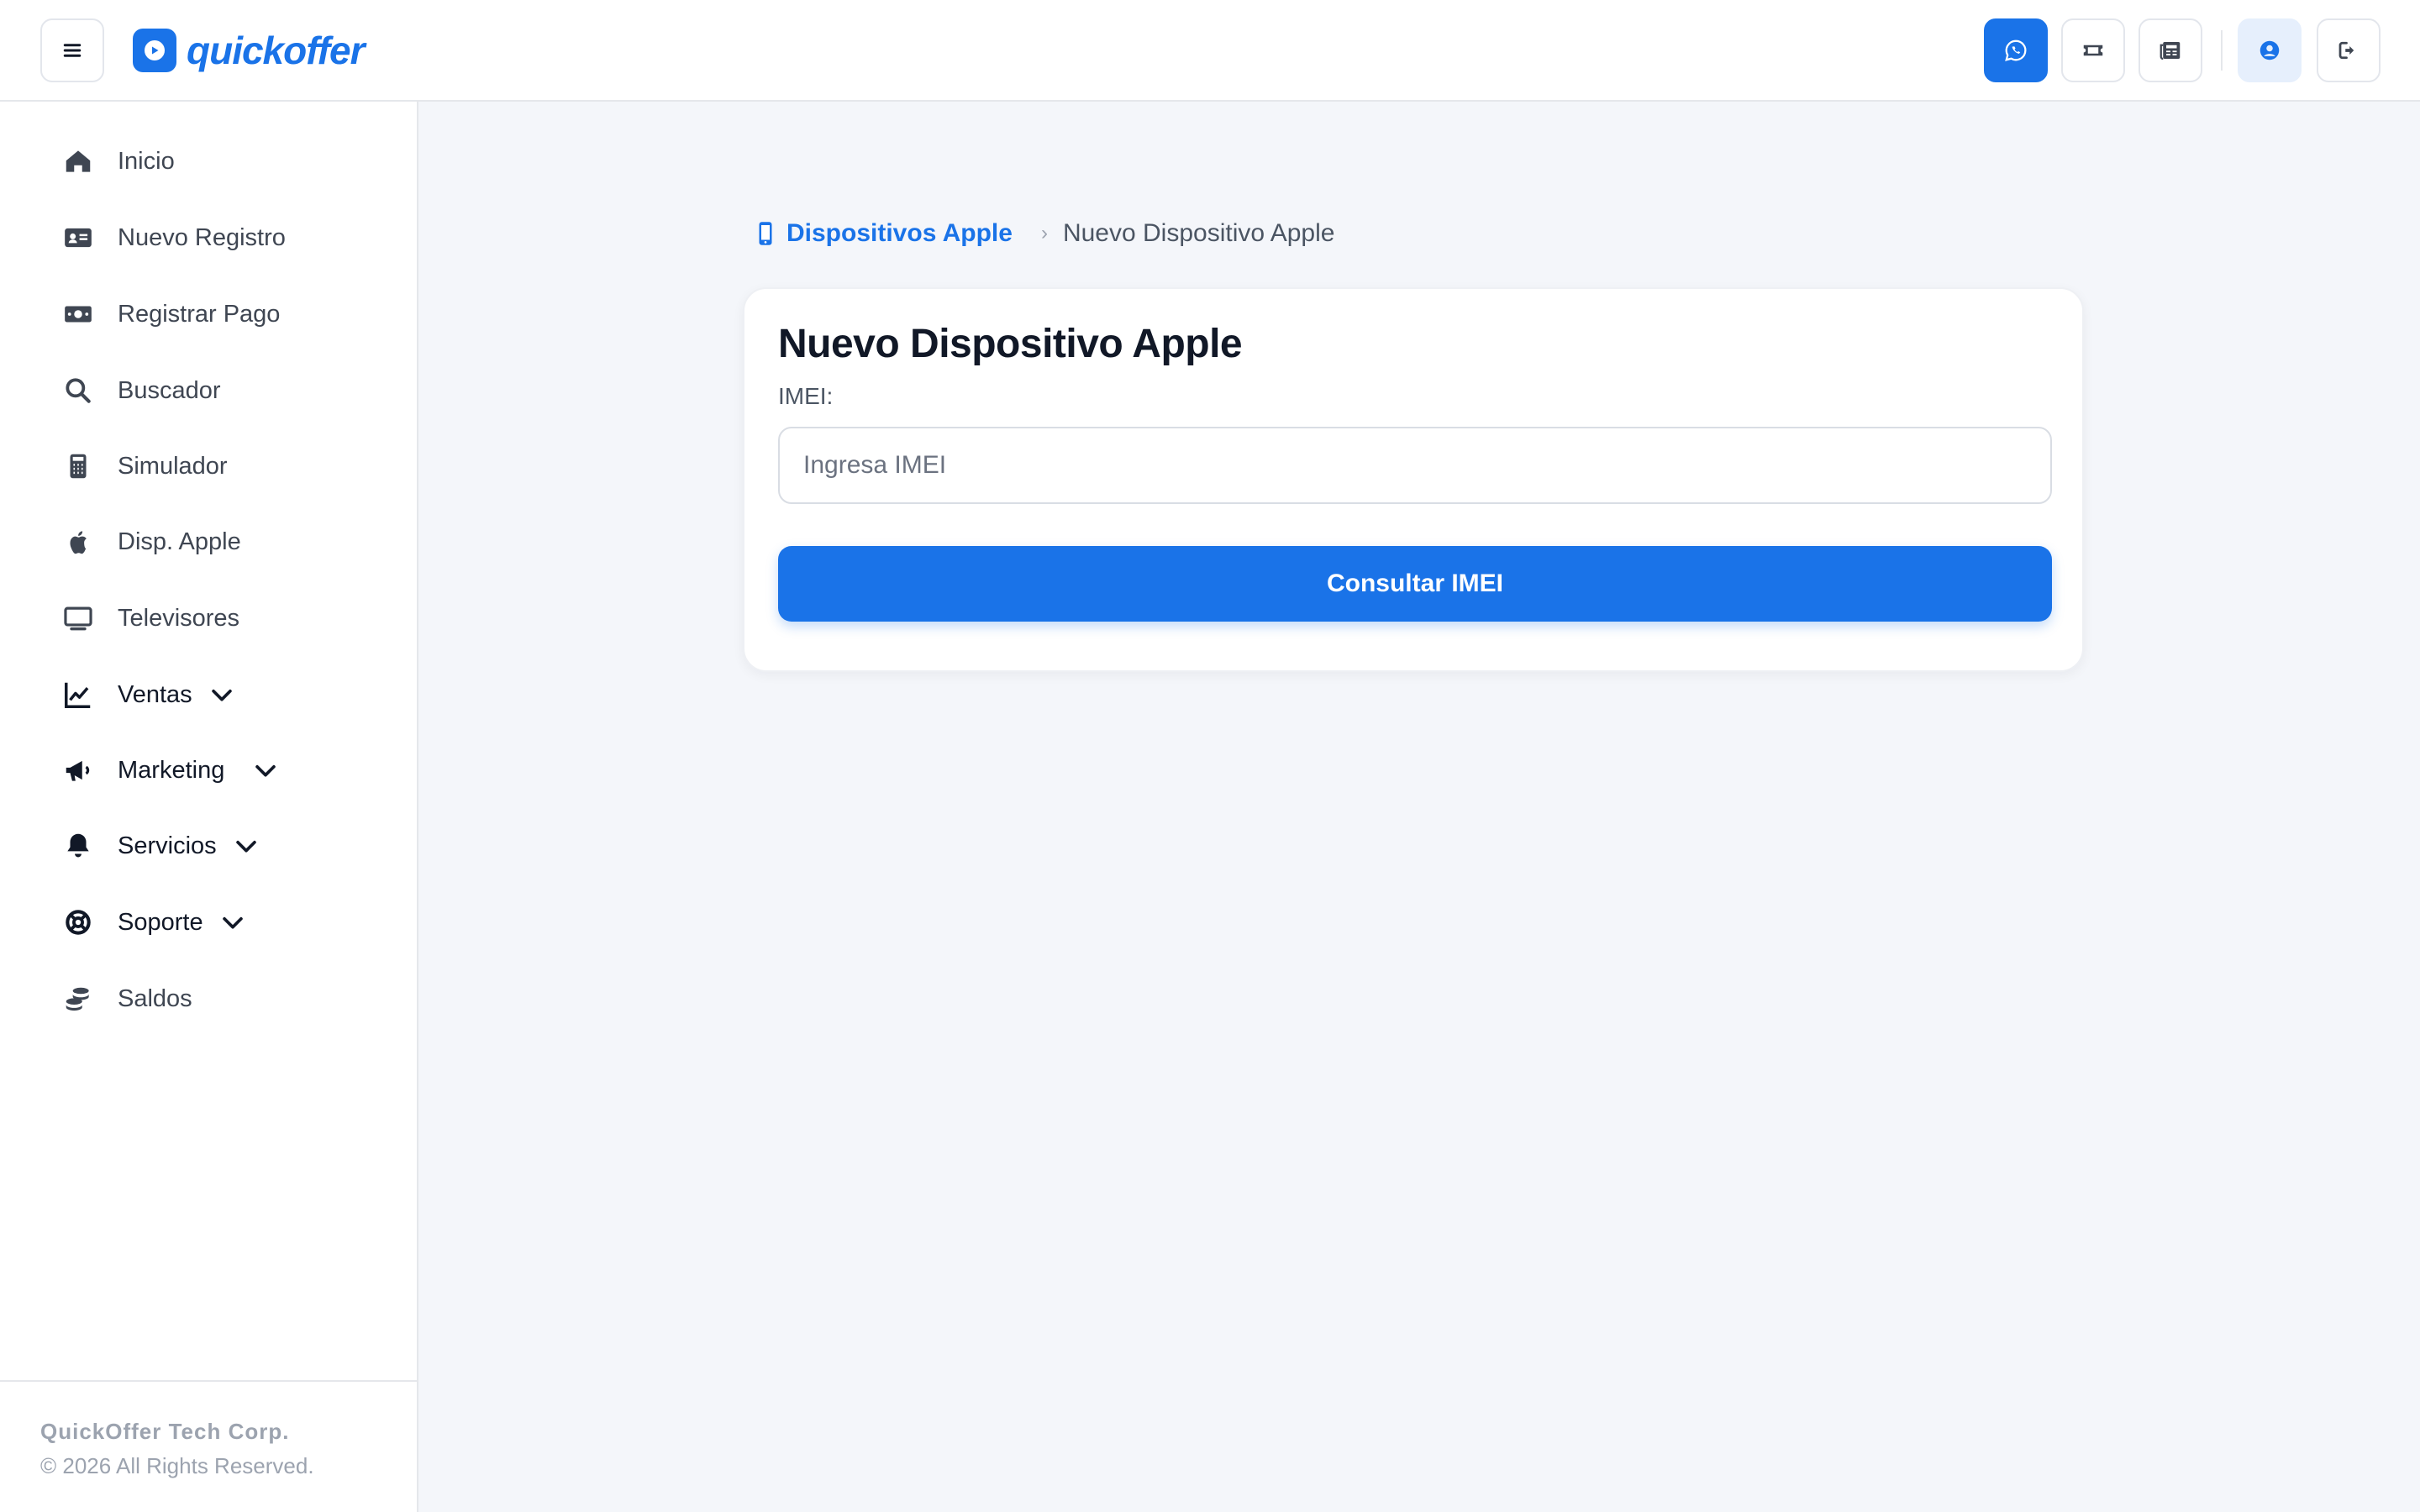  What do you see at coordinates (146, 161) in the screenshot?
I see `sidebar-item-label: Inicio` at bounding box center [146, 161].